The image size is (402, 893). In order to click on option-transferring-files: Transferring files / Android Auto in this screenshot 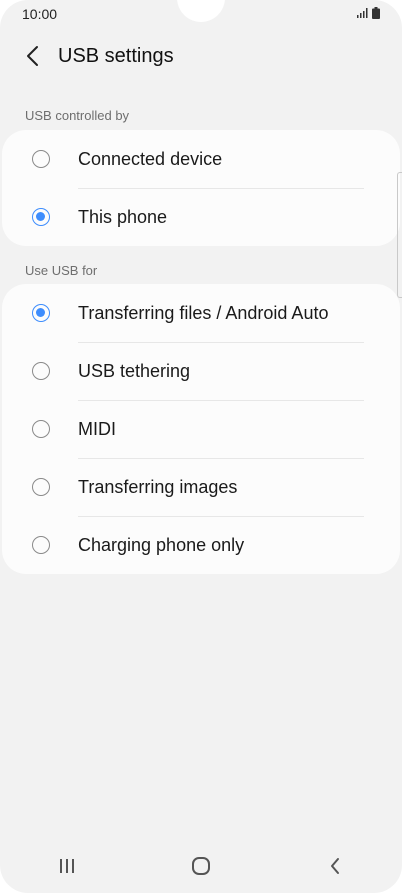, I will do `click(201, 313)`.